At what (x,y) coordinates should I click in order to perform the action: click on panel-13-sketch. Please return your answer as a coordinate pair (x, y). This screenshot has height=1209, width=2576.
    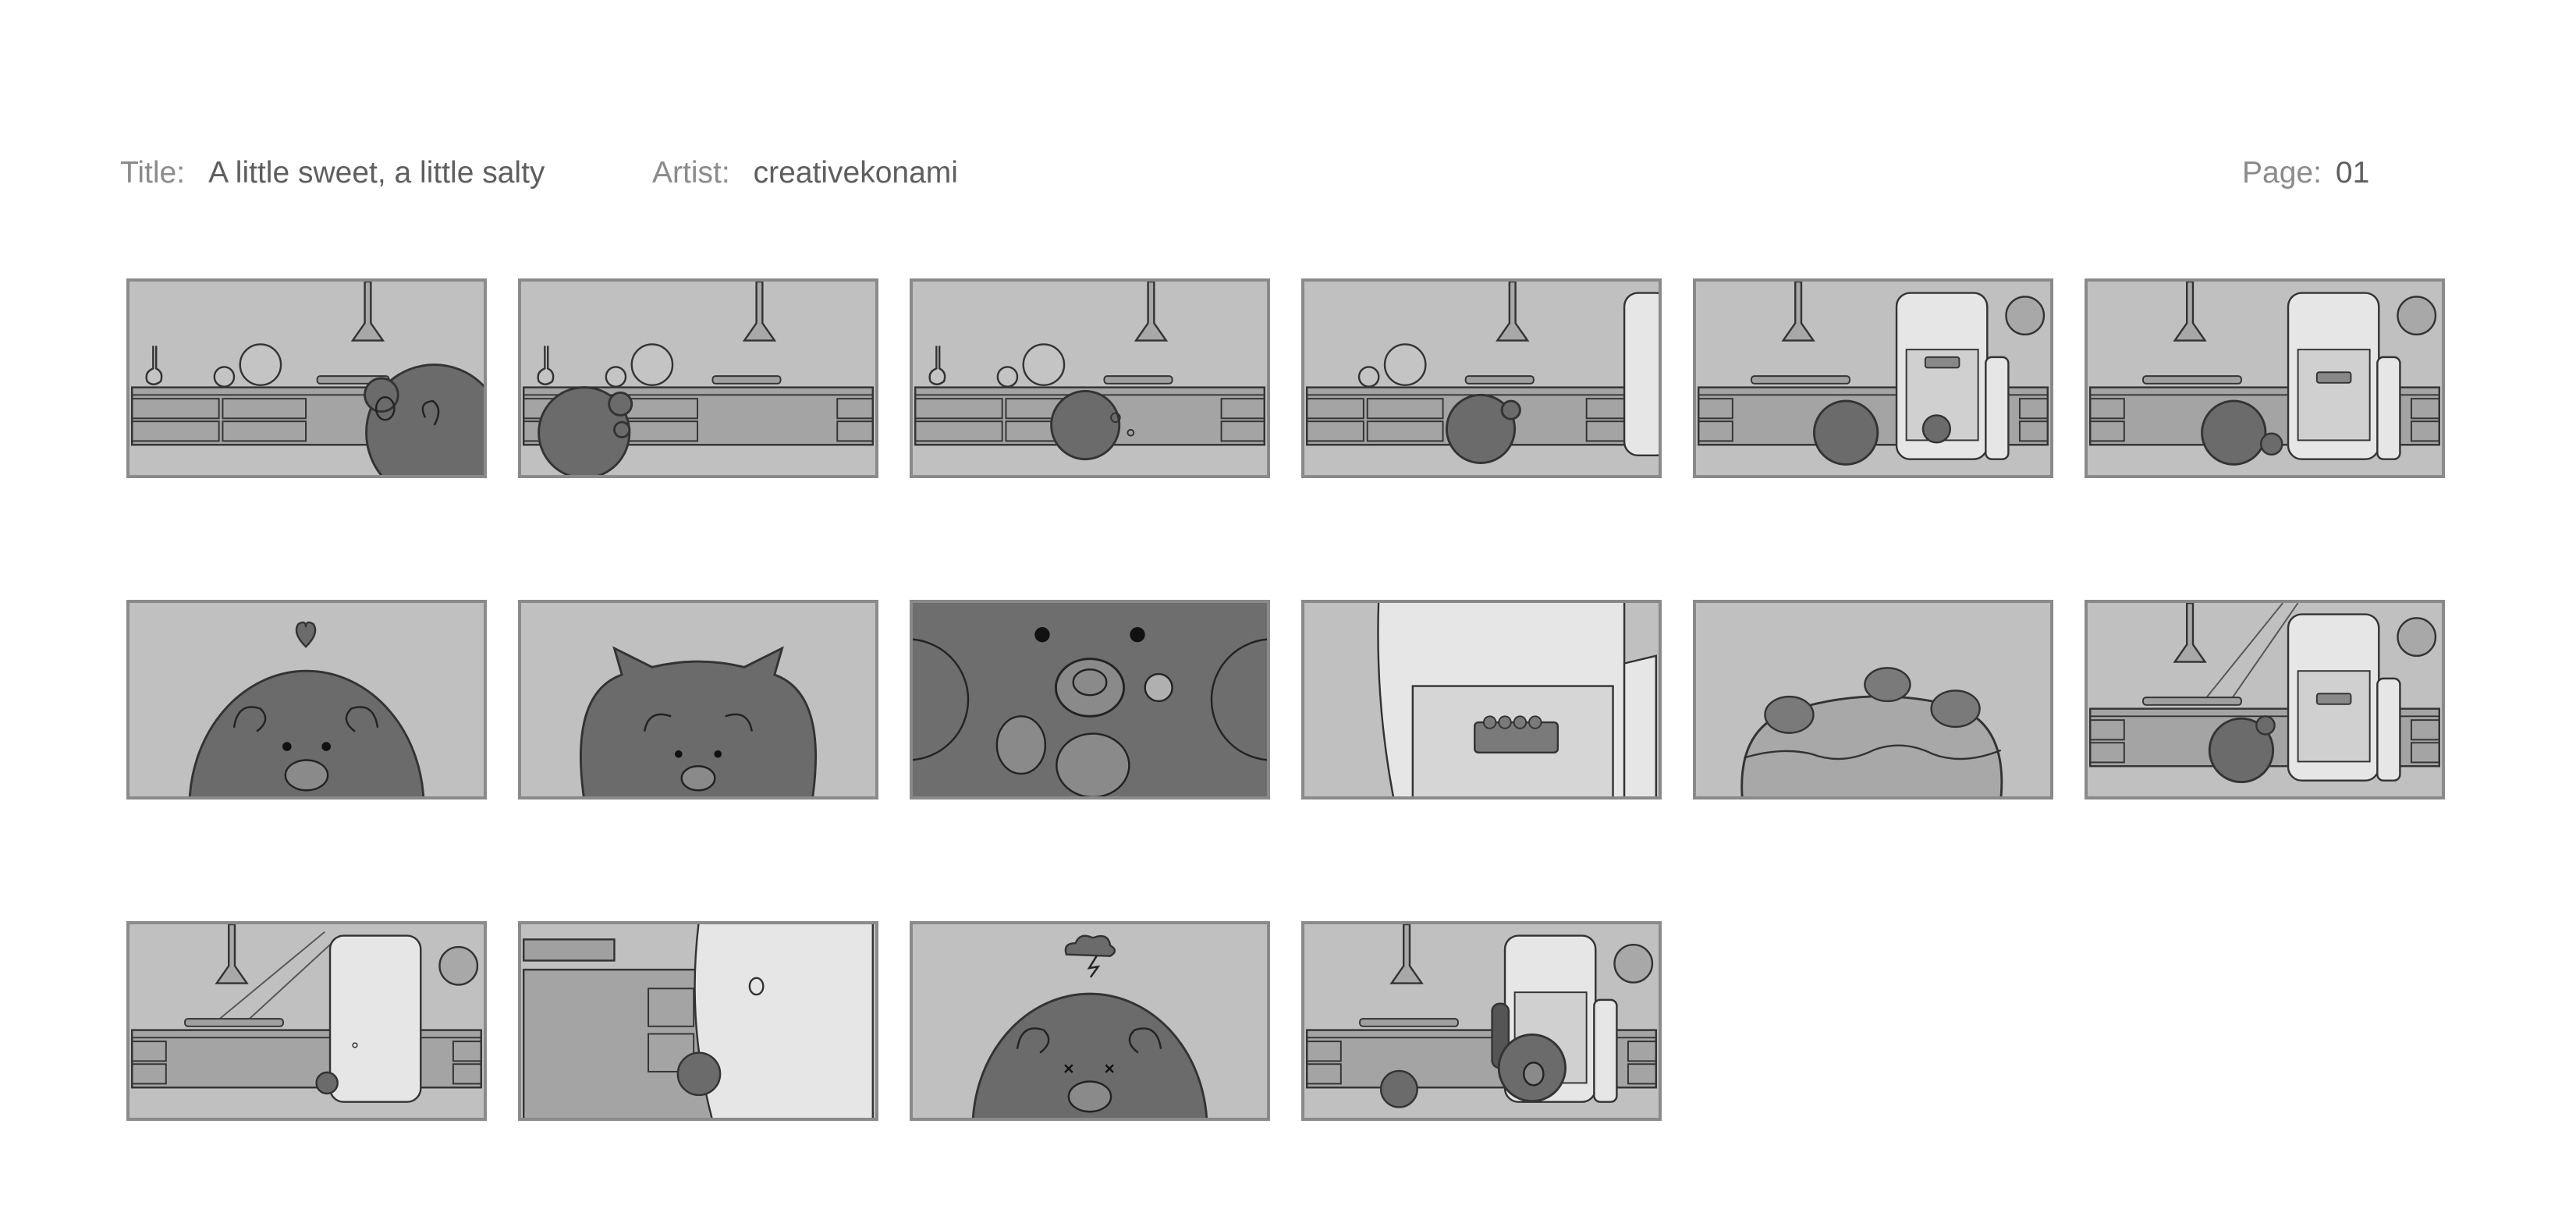
    Looking at the image, I should click on (306, 1013).